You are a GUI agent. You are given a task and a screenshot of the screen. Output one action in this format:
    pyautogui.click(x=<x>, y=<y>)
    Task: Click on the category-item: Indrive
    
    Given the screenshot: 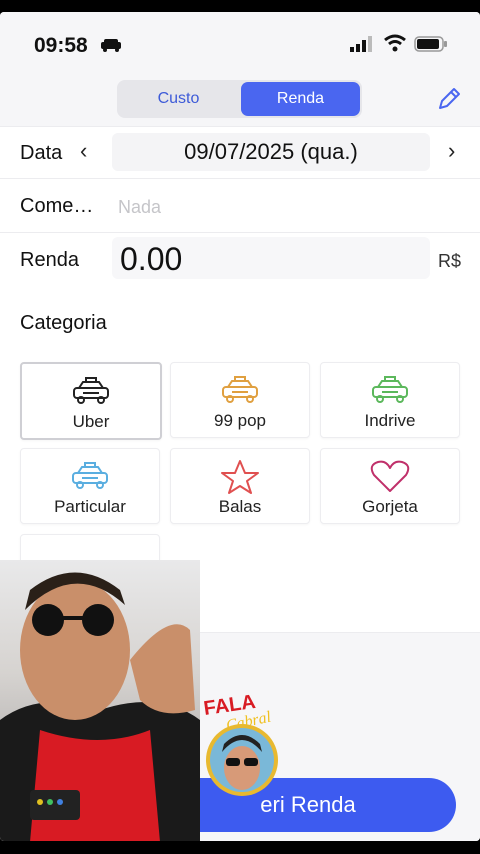 What is the action you would take?
    pyautogui.click(x=390, y=400)
    